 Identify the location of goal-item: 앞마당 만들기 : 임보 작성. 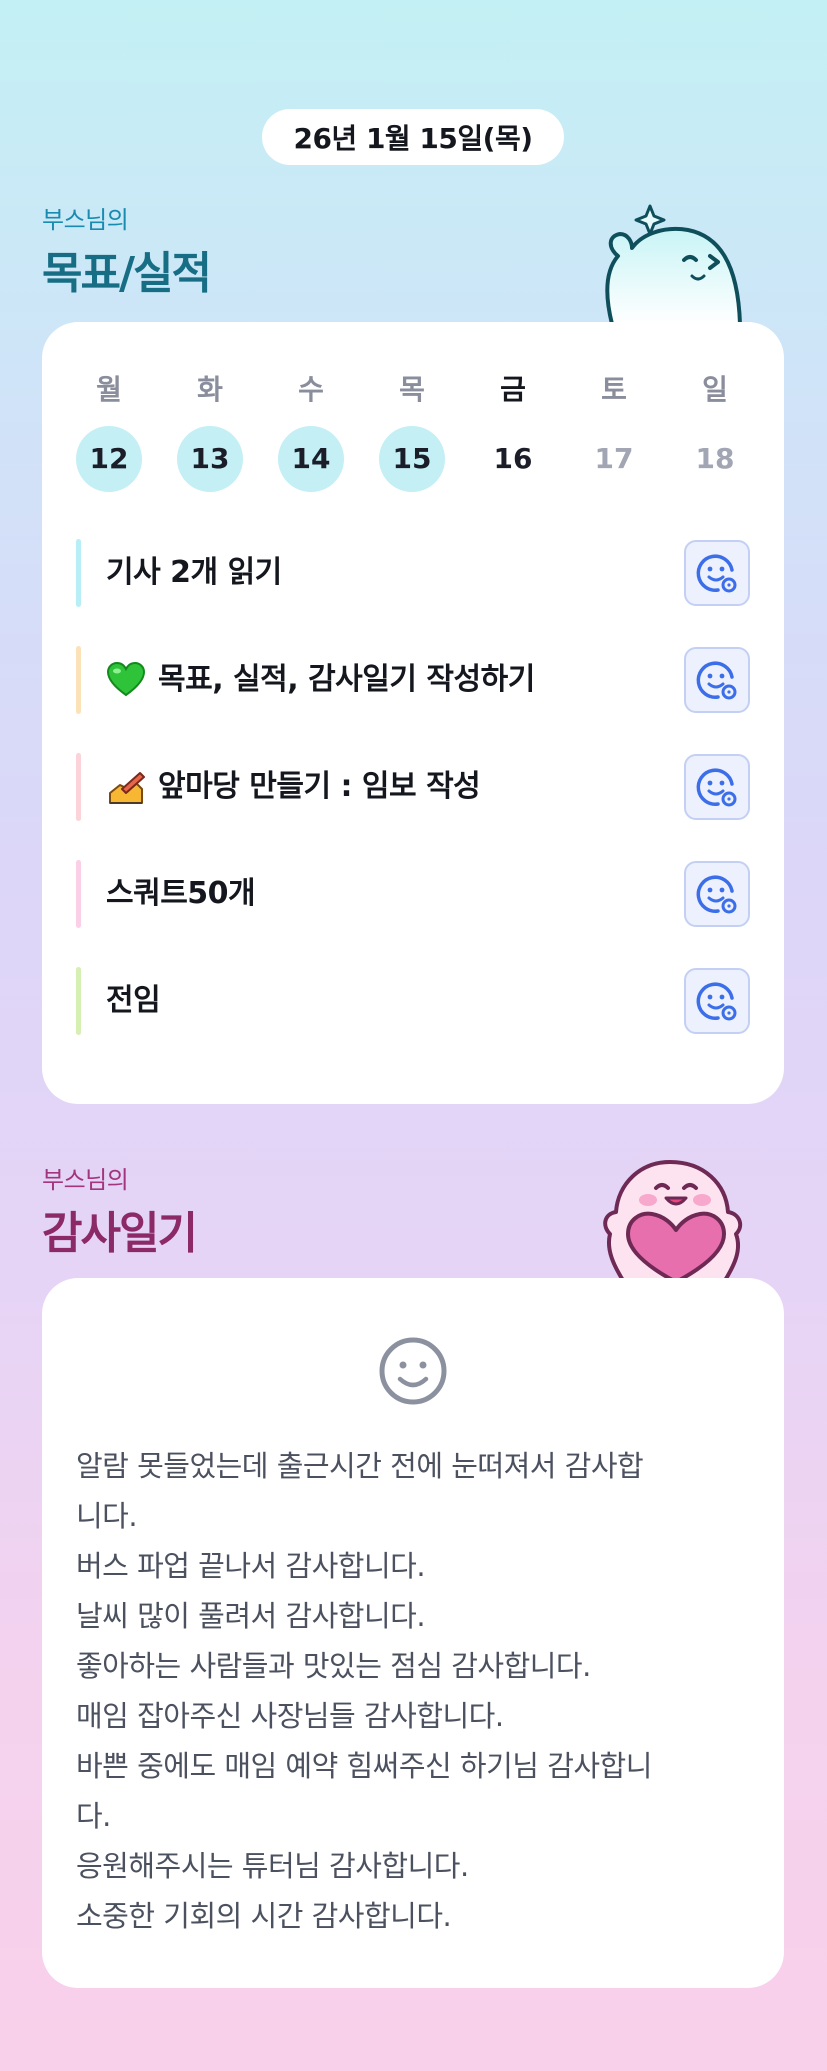
(413, 787).